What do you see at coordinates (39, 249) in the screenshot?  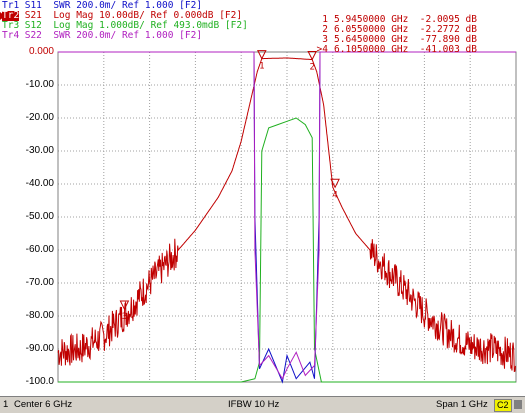 I see `y-tick-label: -60.00` at bounding box center [39, 249].